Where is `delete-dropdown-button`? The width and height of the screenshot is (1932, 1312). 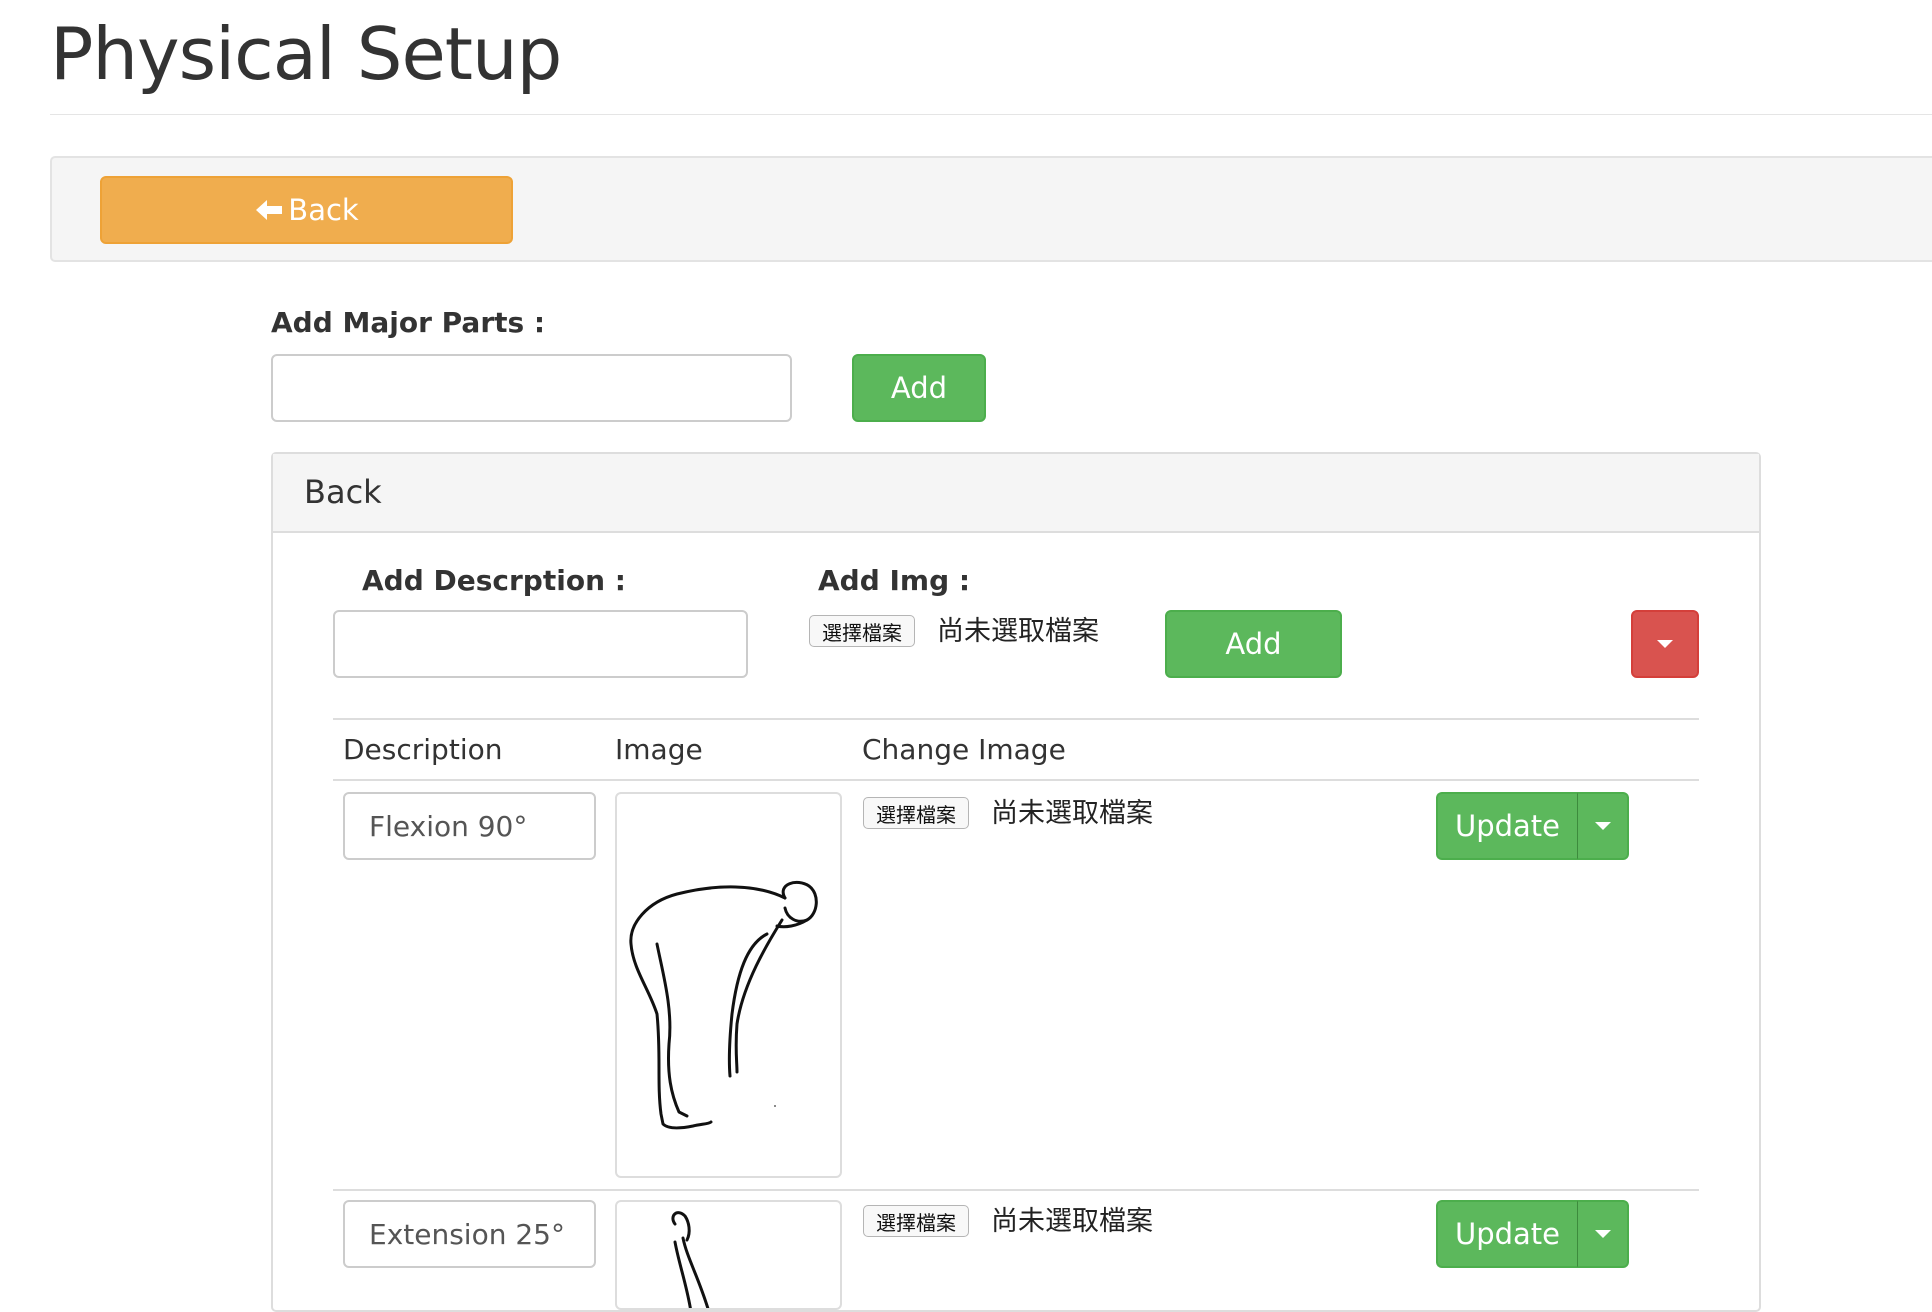
delete-dropdown-button is located at coordinates (1665, 644).